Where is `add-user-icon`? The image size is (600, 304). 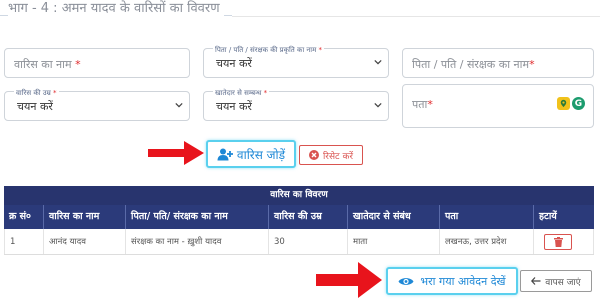 add-user-icon is located at coordinates (225, 154).